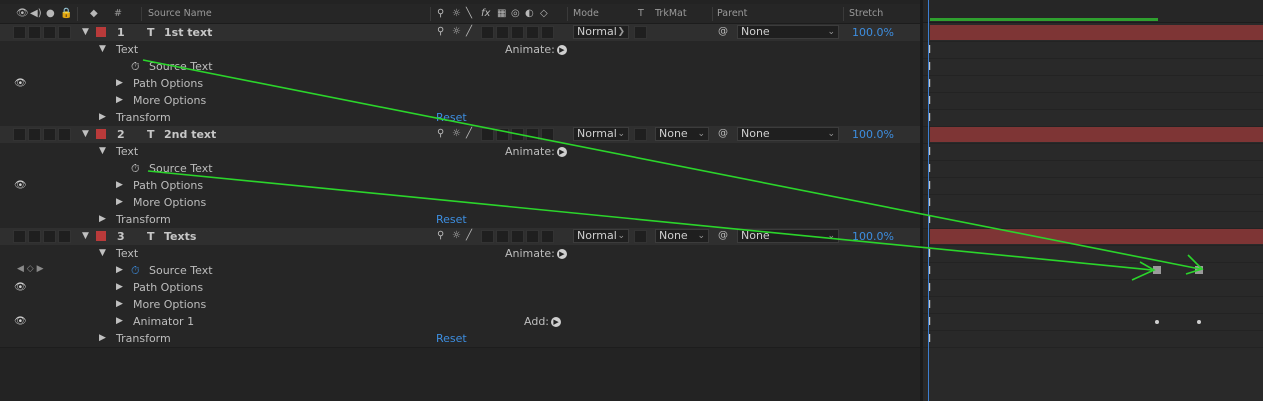  I want to click on speaker-icon: ◀), so click(36, 13).